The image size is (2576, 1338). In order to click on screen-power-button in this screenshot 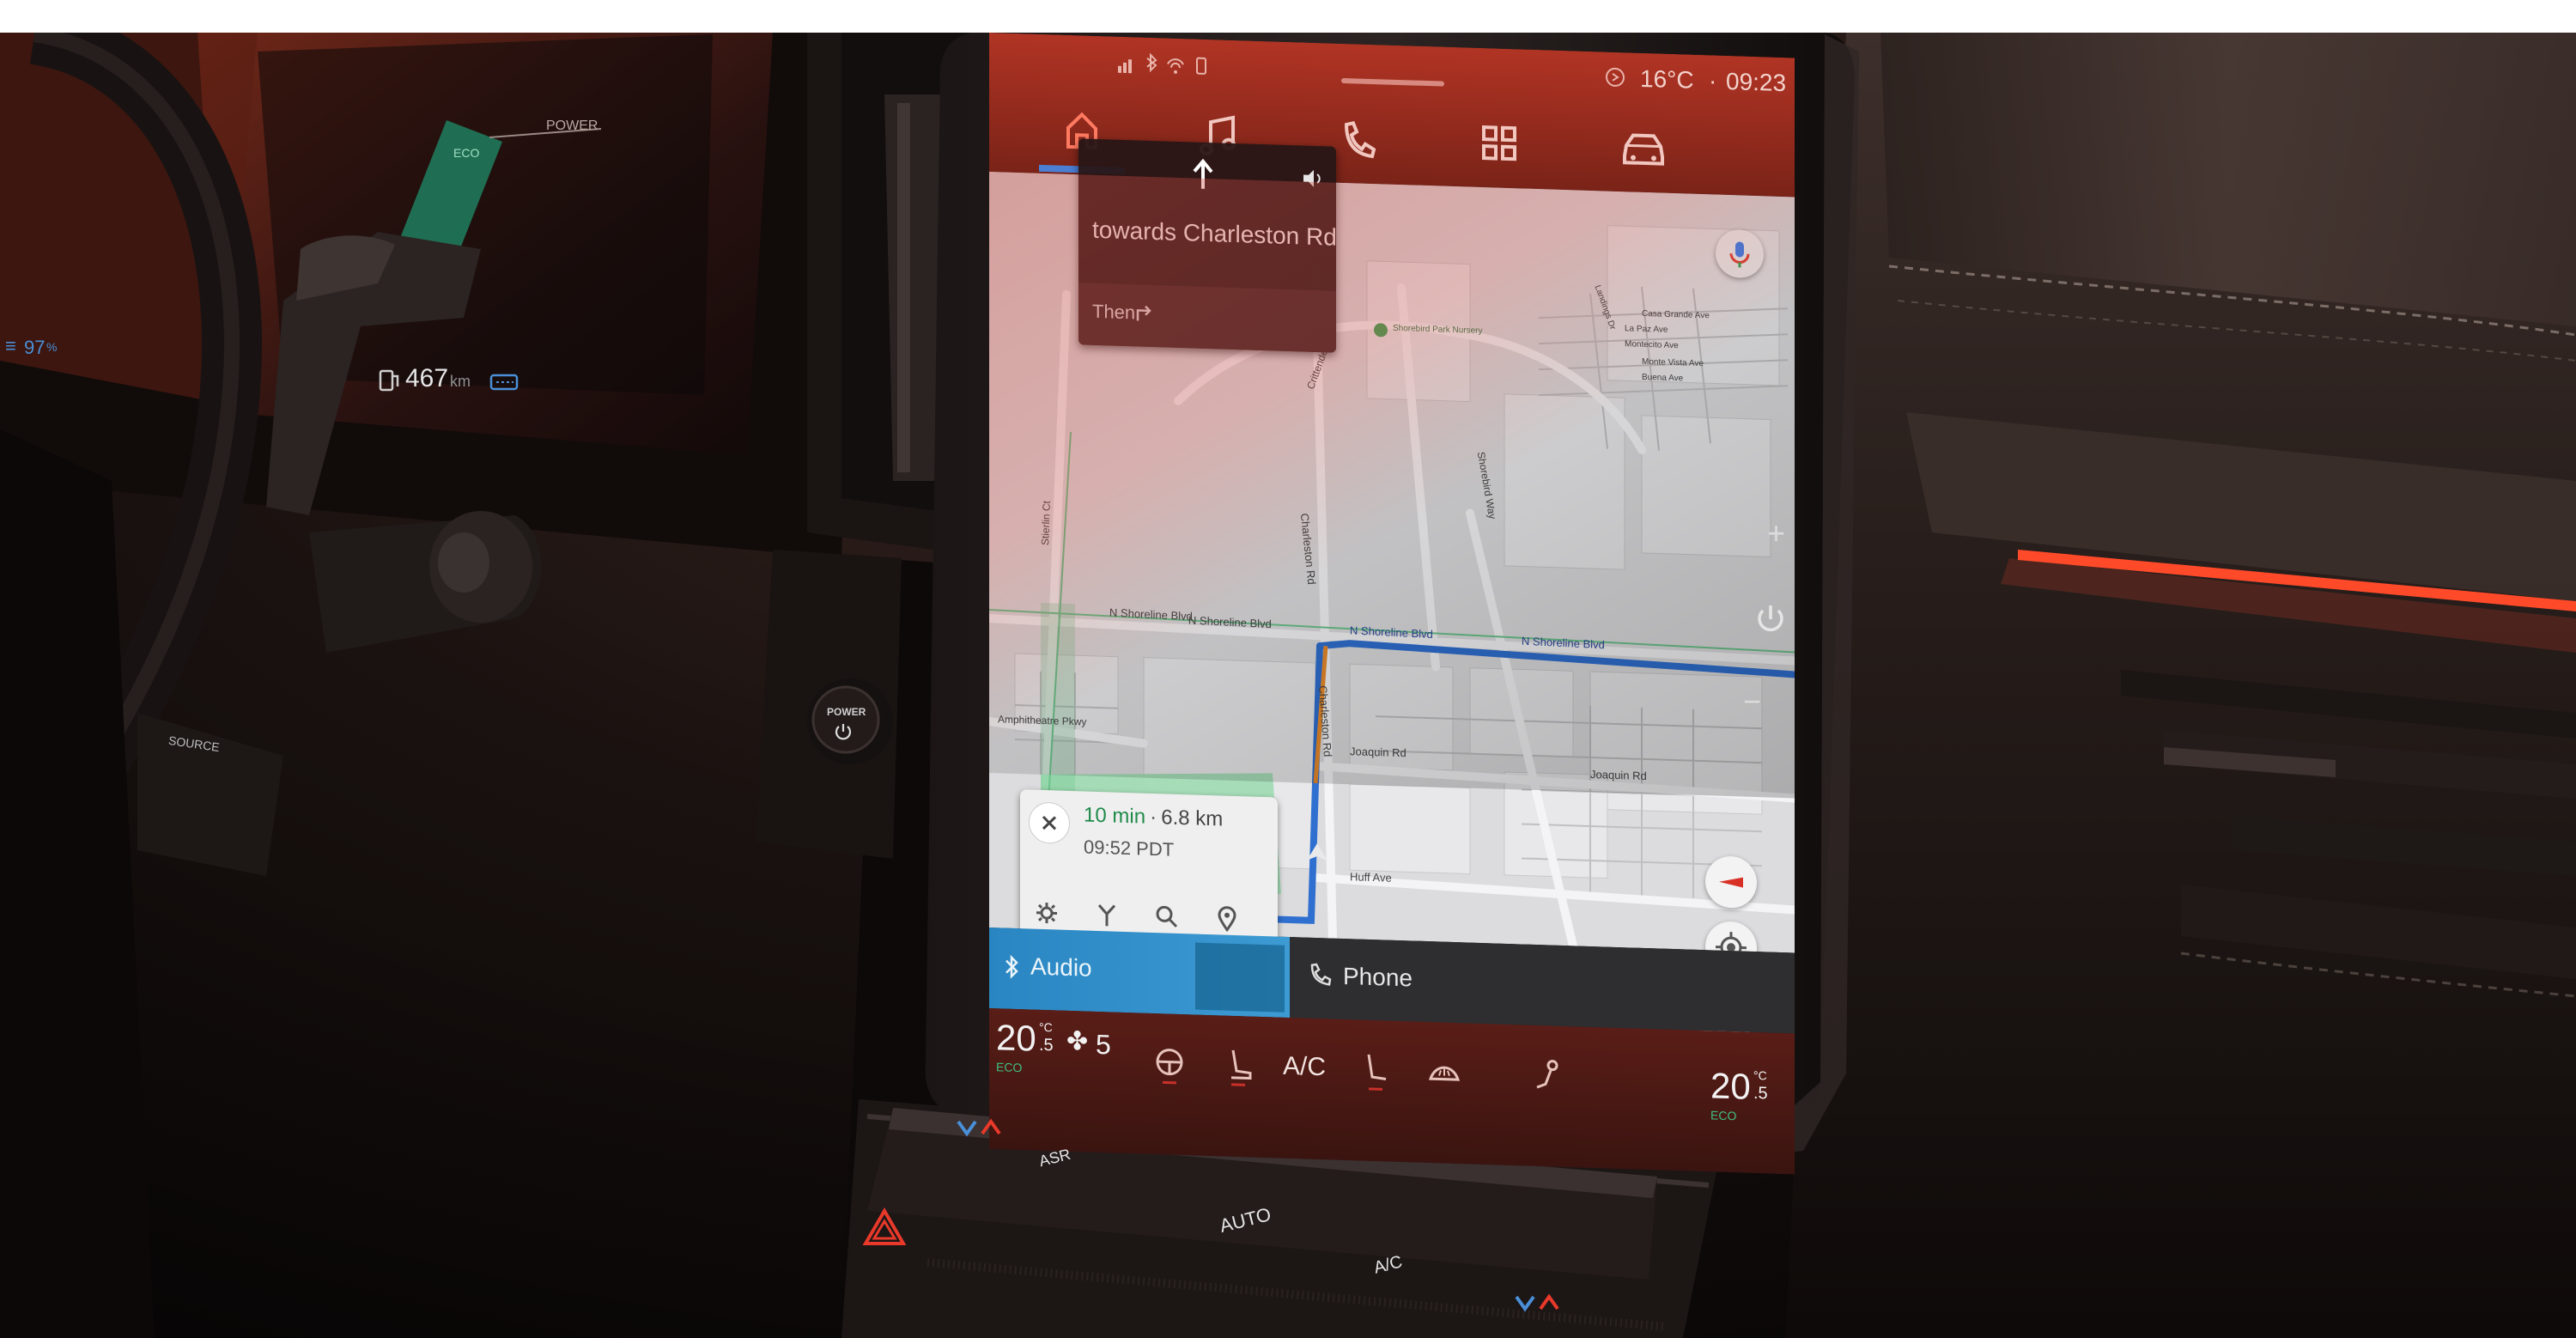, I will do `click(1770, 620)`.